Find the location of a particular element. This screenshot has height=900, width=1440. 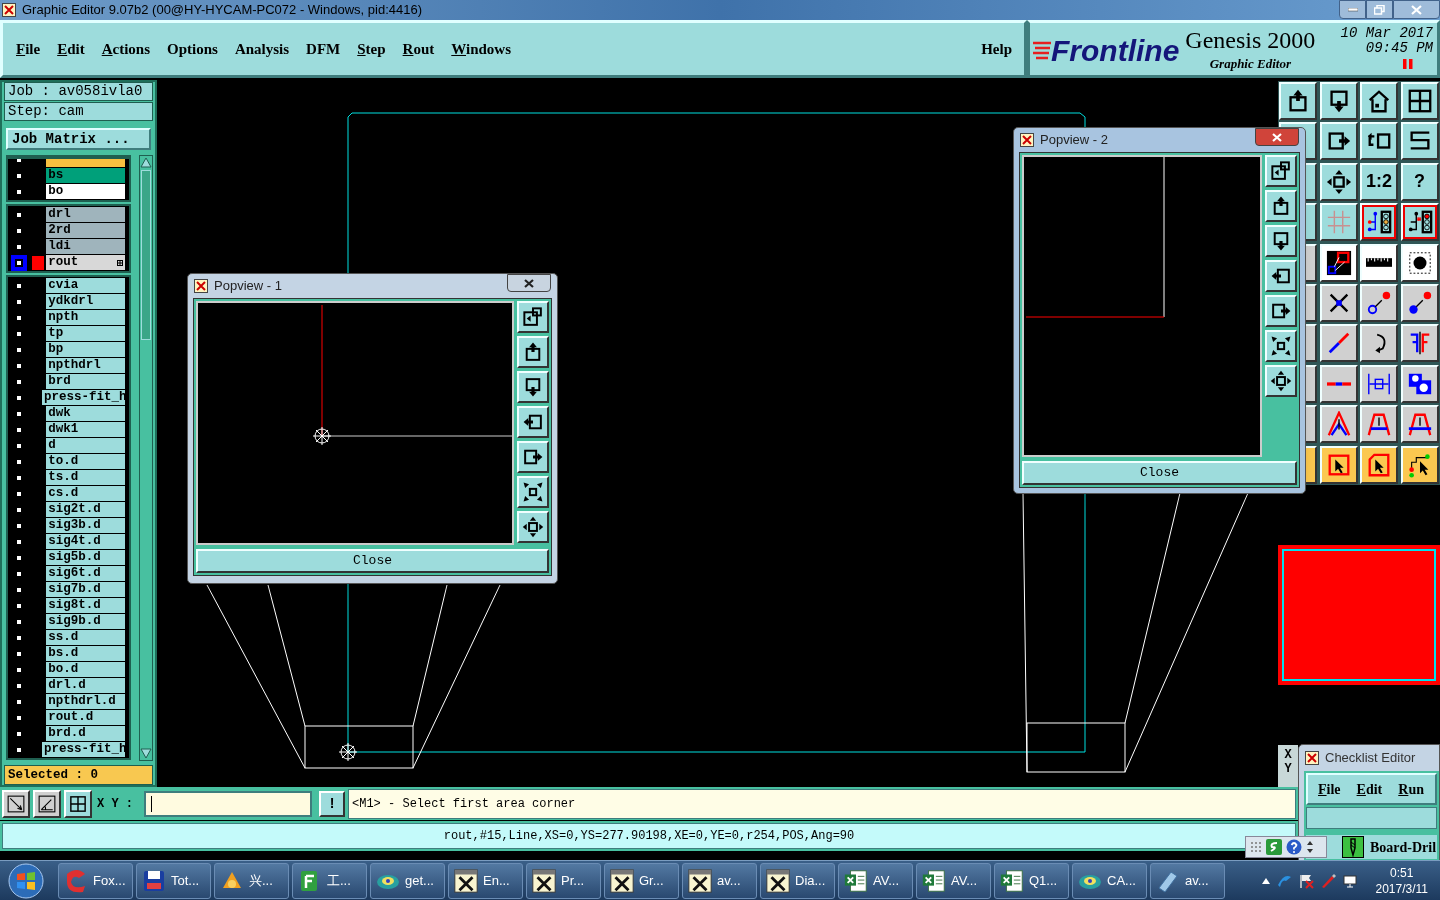

layer-checkbox is located at coordinates (19, 262).